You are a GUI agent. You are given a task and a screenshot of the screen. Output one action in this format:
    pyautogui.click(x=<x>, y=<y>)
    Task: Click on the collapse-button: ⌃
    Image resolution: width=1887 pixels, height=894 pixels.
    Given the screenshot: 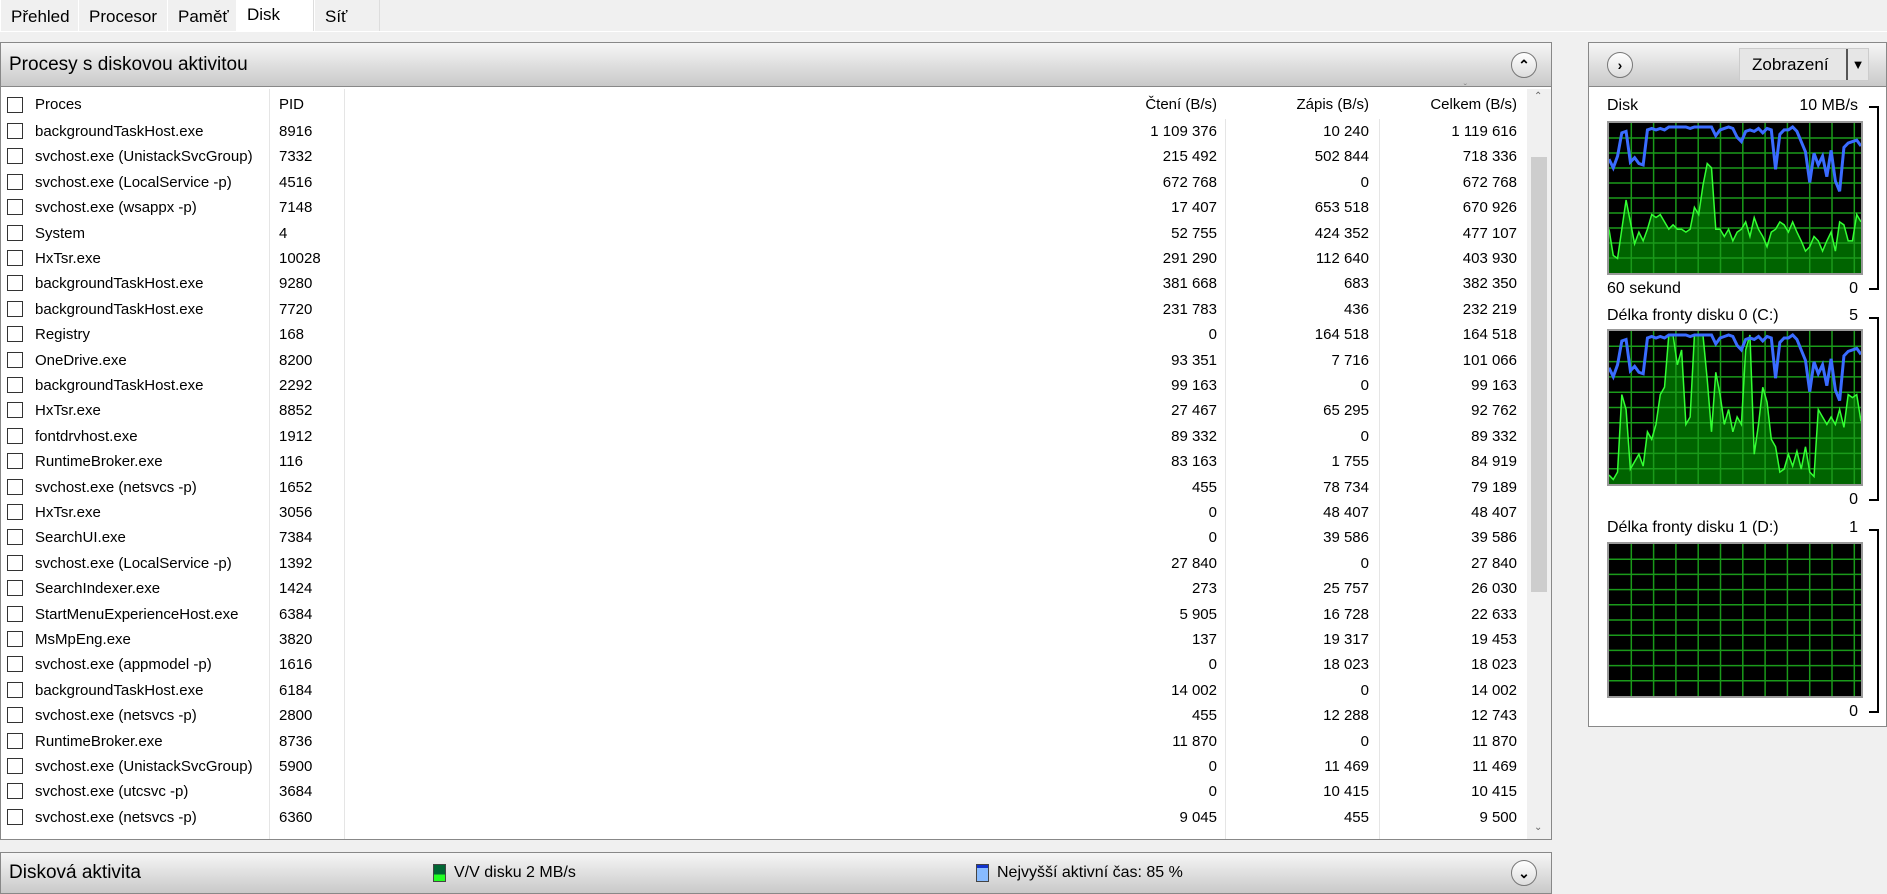 What is the action you would take?
    pyautogui.click(x=1524, y=65)
    